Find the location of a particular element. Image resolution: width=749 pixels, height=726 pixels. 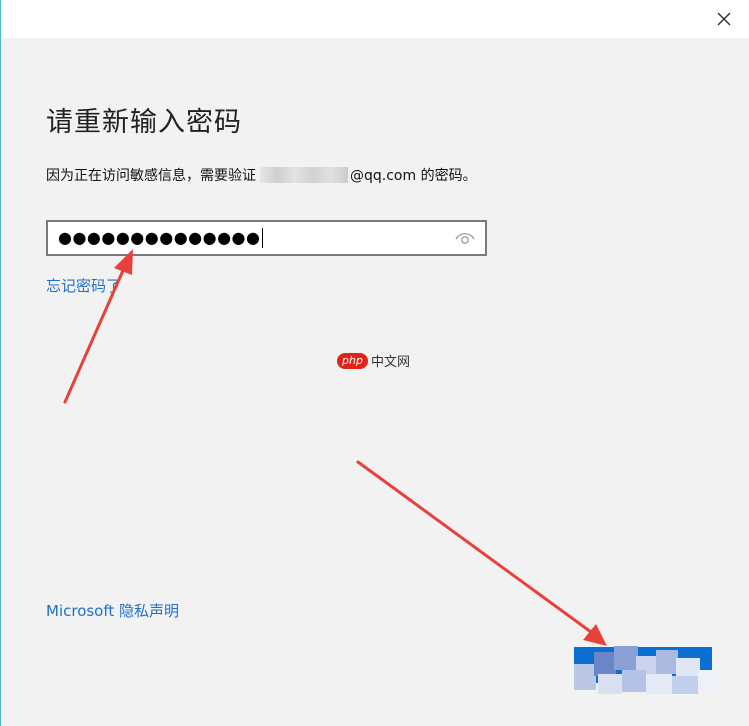

confirm-button is located at coordinates (643, 665).